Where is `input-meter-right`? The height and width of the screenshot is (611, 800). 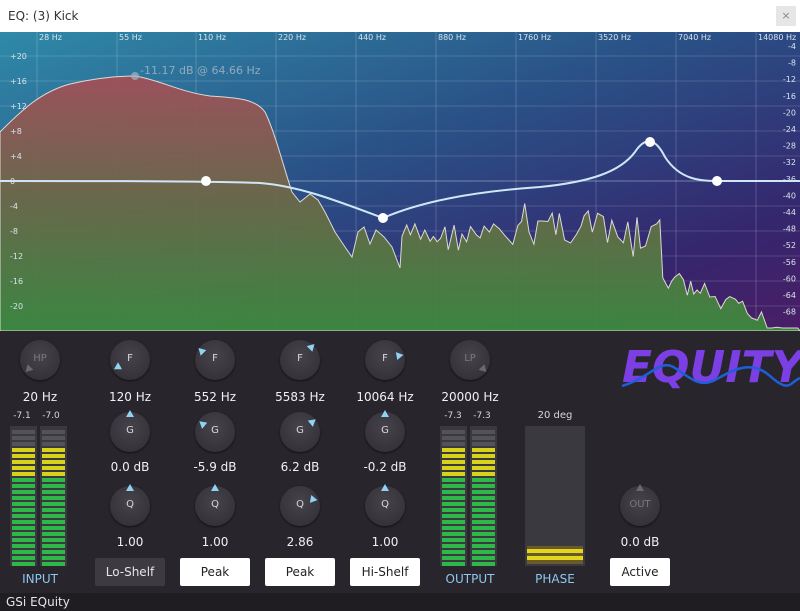 input-meter-right is located at coordinates (53, 496).